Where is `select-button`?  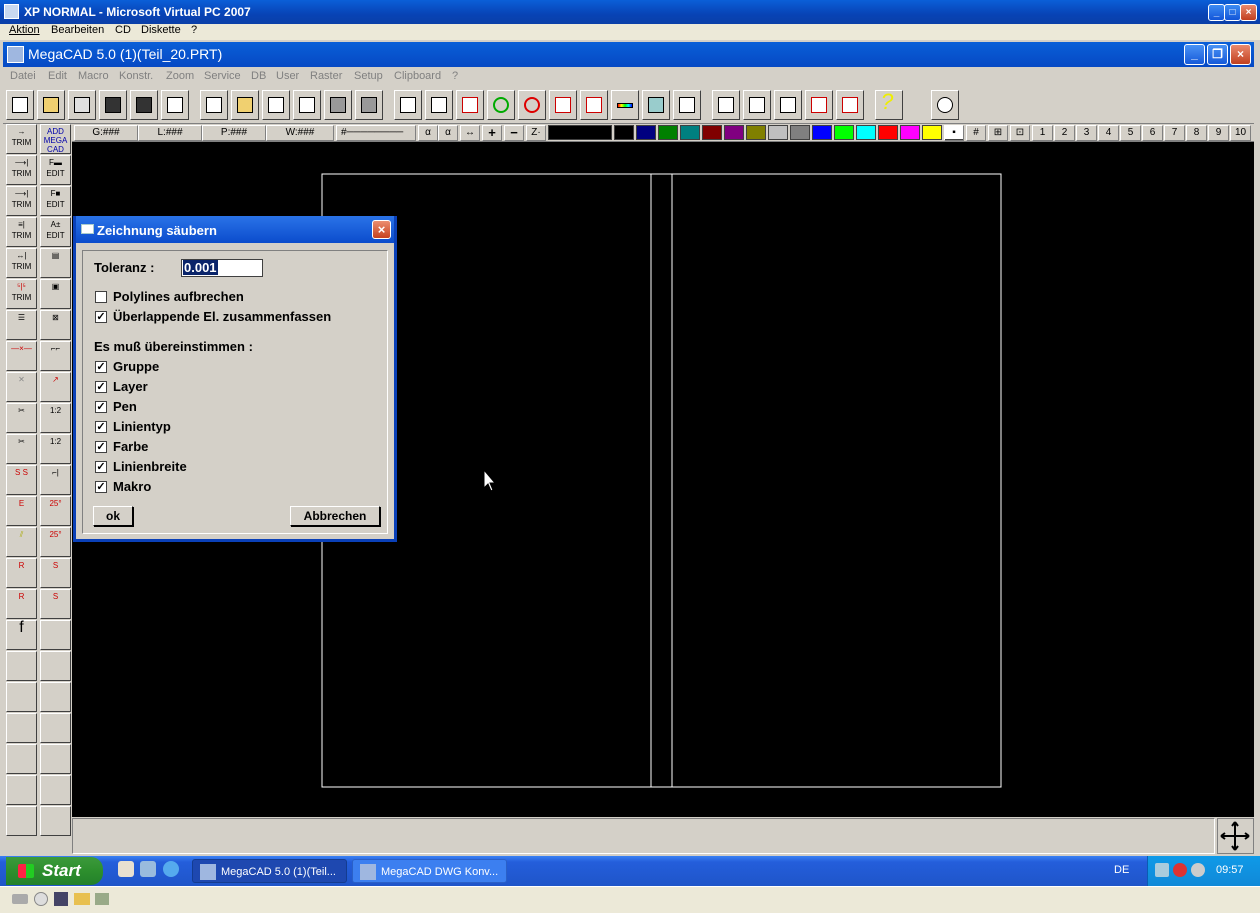 select-button is located at coordinates (470, 105).